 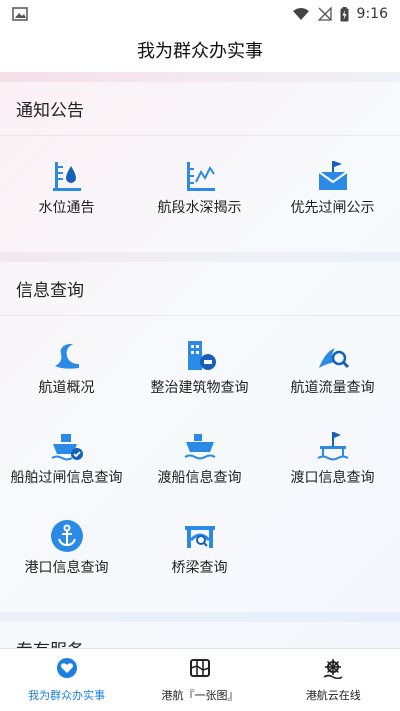 I want to click on section-title-exclusive-services: 专有服务, so click(x=200, y=635).